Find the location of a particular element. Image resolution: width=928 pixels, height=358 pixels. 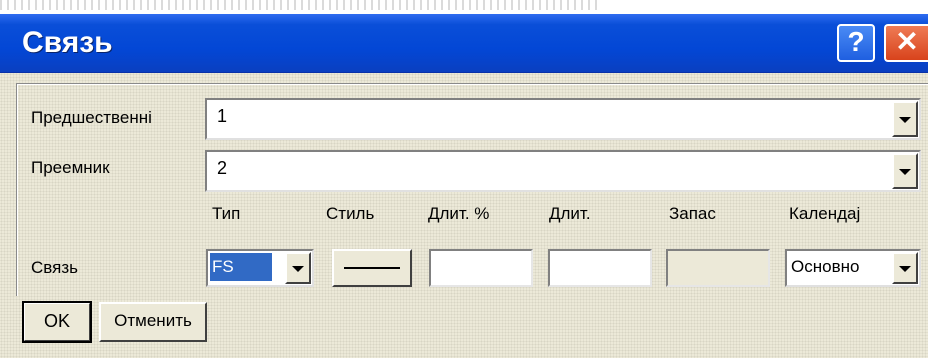

ok-button: OK is located at coordinates (57, 322).